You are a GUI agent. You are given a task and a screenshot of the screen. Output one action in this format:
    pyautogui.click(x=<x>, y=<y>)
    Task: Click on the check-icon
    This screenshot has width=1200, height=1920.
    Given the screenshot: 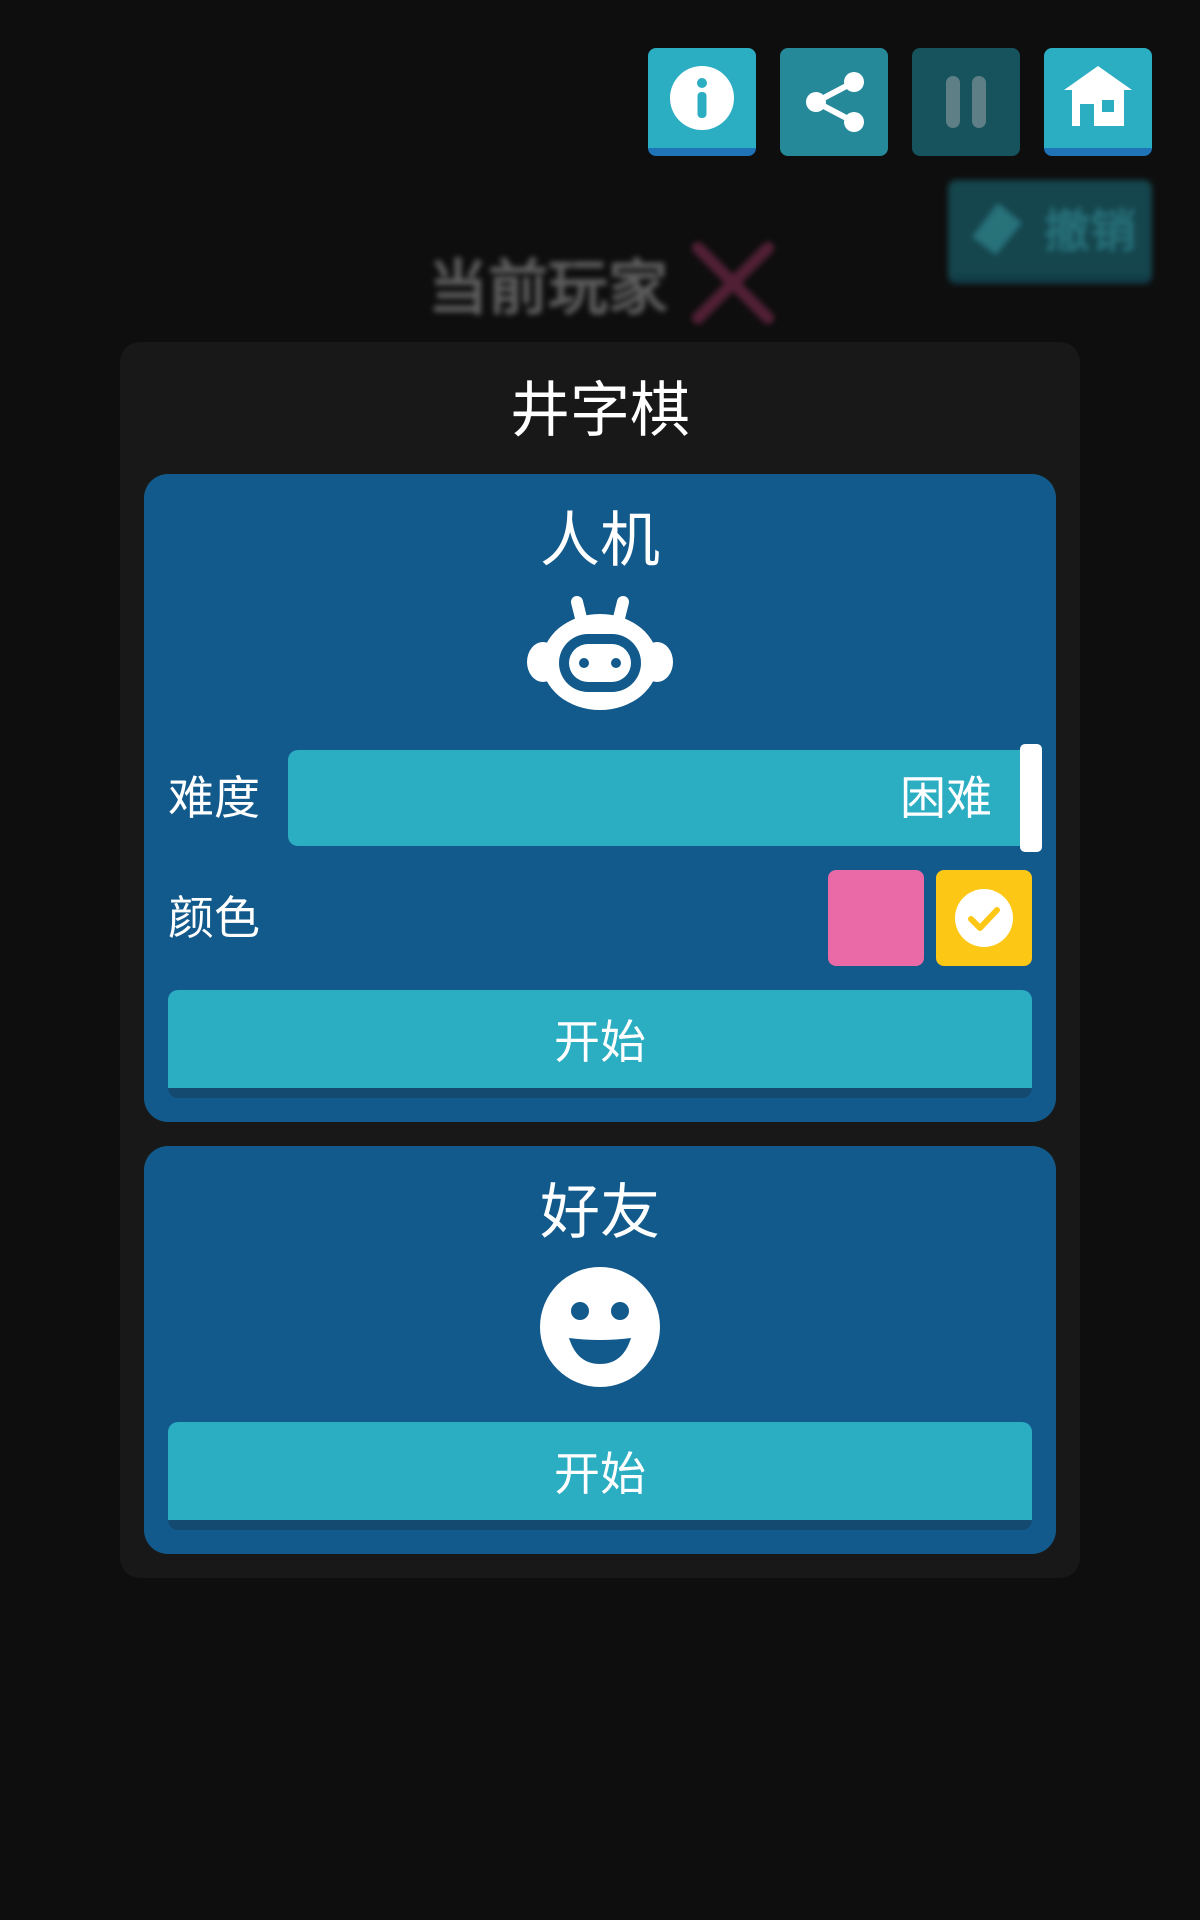 What is the action you would take?
    pyautogui.click(x=984, y=918)
    